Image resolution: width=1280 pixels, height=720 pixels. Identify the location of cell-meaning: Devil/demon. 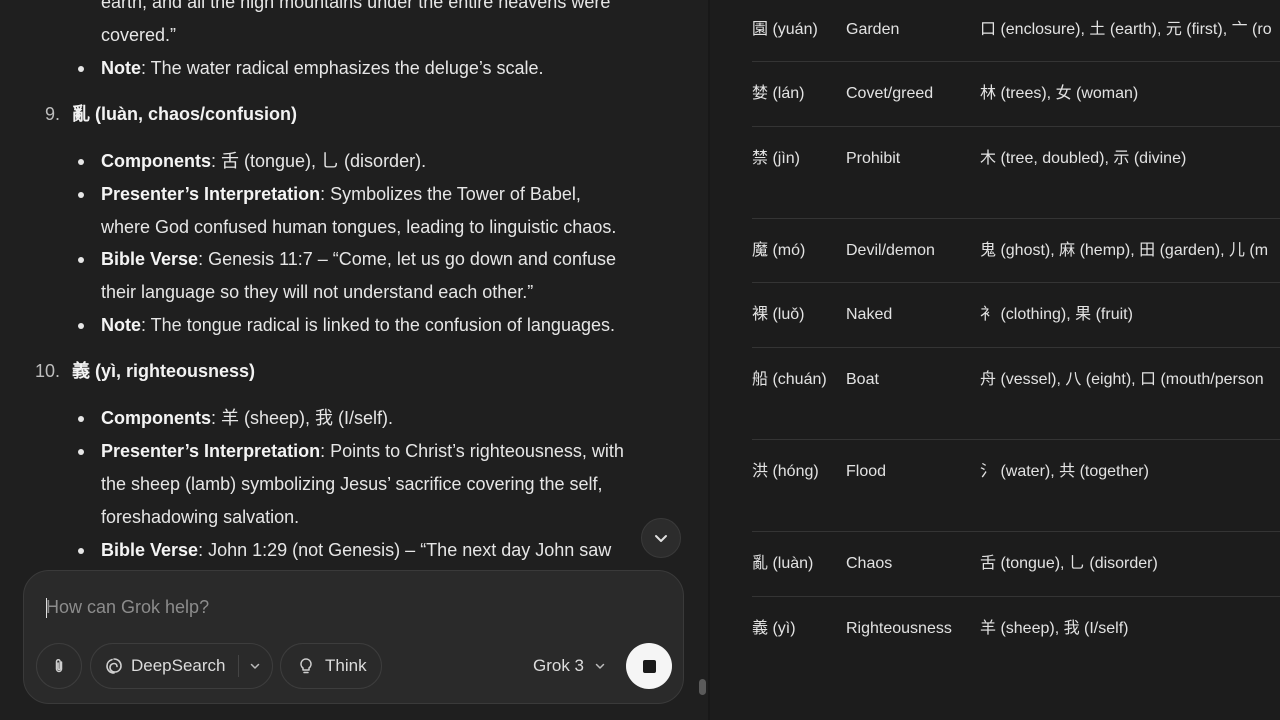
(890, 250).